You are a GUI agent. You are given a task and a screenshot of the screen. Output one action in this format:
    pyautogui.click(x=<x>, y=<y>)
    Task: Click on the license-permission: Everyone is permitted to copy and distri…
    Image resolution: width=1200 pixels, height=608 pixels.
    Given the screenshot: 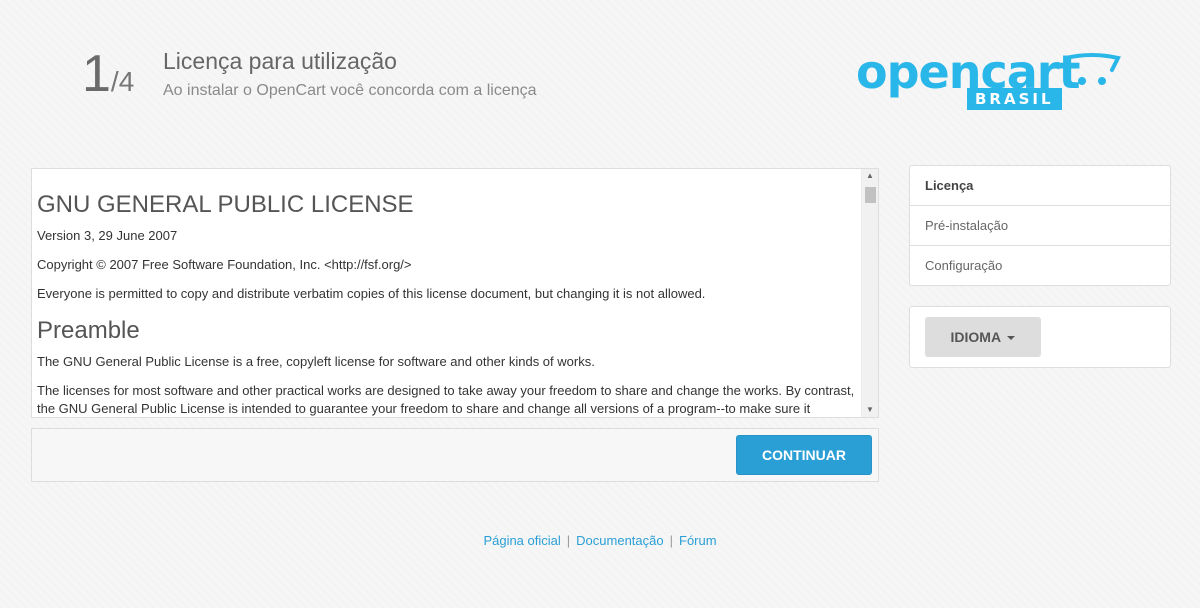 What is the action you would take?
    pyautogui.click(x=371, y=293)
    